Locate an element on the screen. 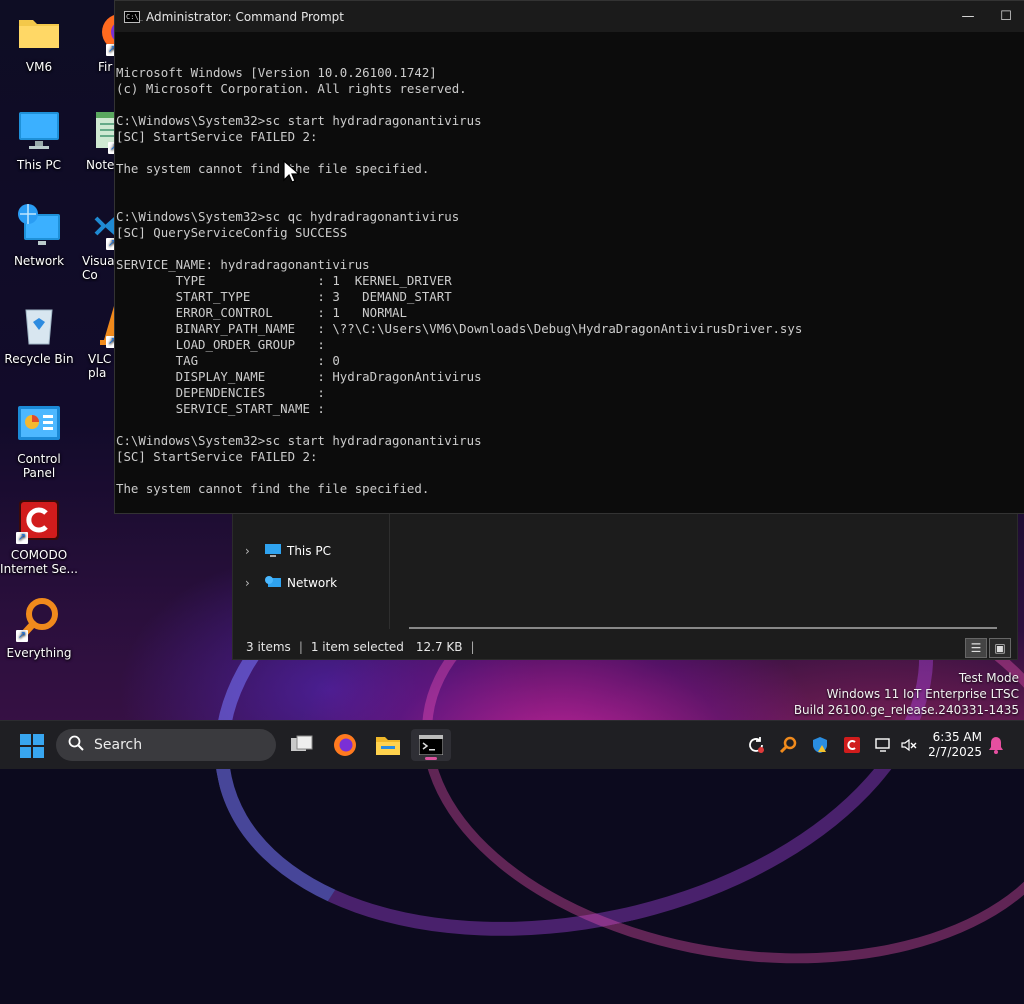 The width and height of the screenshot is (1024, 1004). taskbar-firefox is located at coordinates (345, 745).